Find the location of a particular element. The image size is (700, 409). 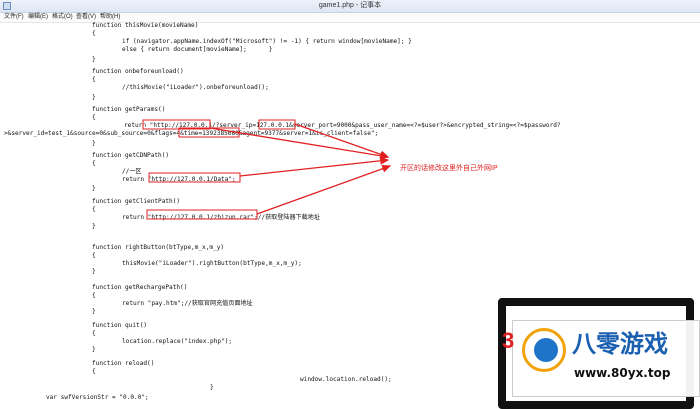

highlight-box-cdn-path is located at coordinates (194, 177).